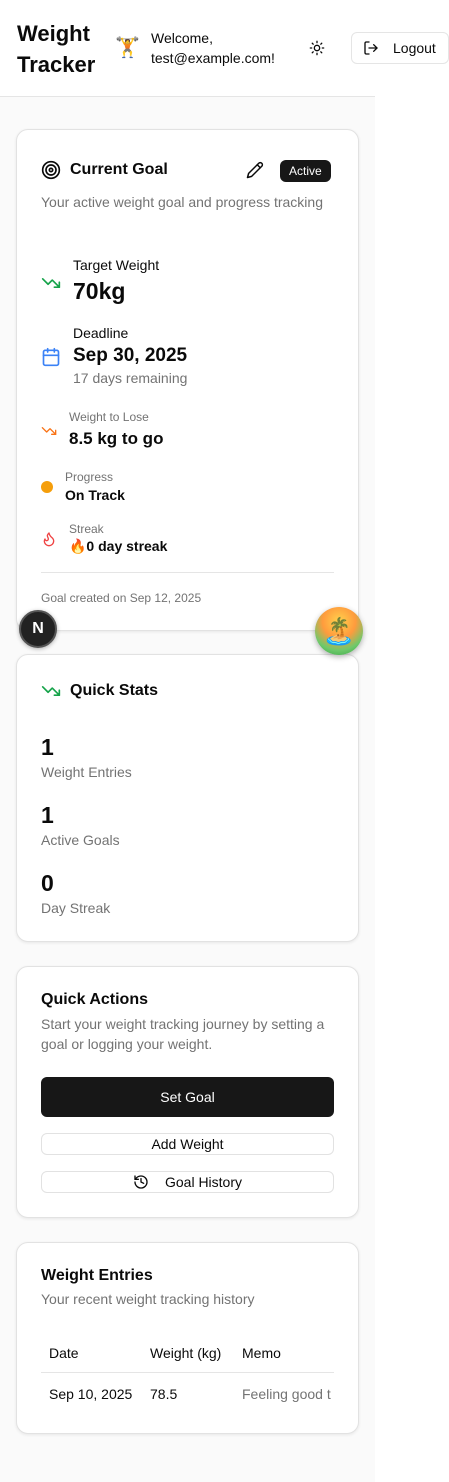 Image resolution: width=449 pixels, height=1482 pixels. I want to click on weight-entries-description: Your recent weight tracking history, so click(148, 1299).